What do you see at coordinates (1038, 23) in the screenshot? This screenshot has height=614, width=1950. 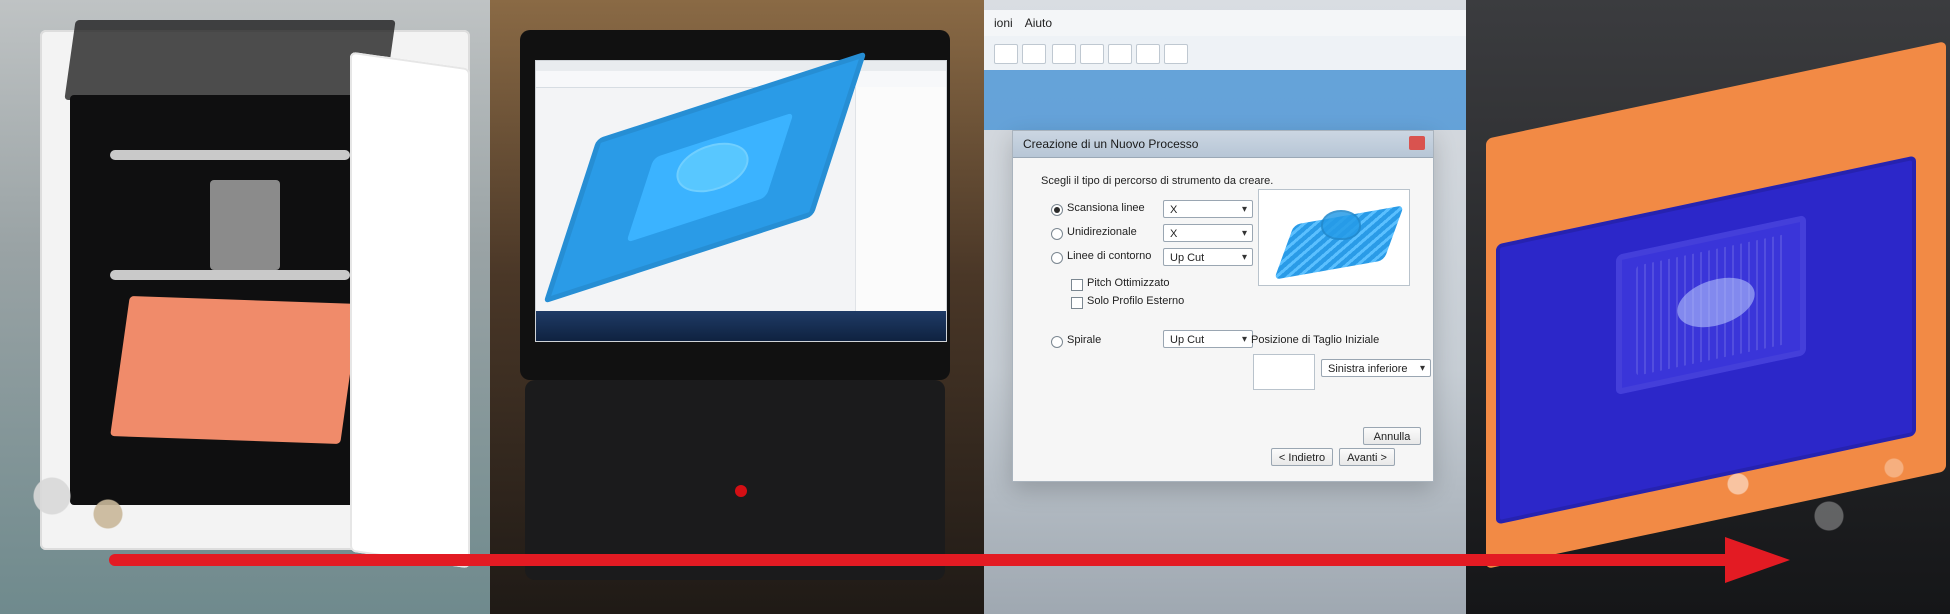 I see `menu-item-help: Aiuto` at bounding box center [1038, 23].